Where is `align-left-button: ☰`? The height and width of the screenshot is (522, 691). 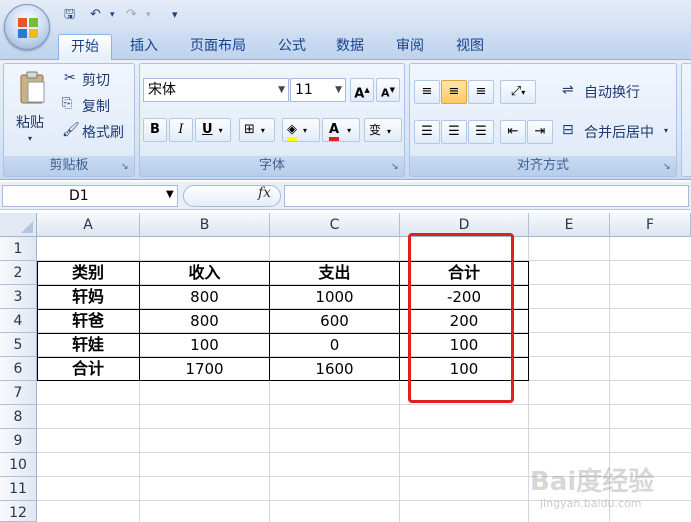
align-left-button: ☰ is located at coordinates (427, 132).